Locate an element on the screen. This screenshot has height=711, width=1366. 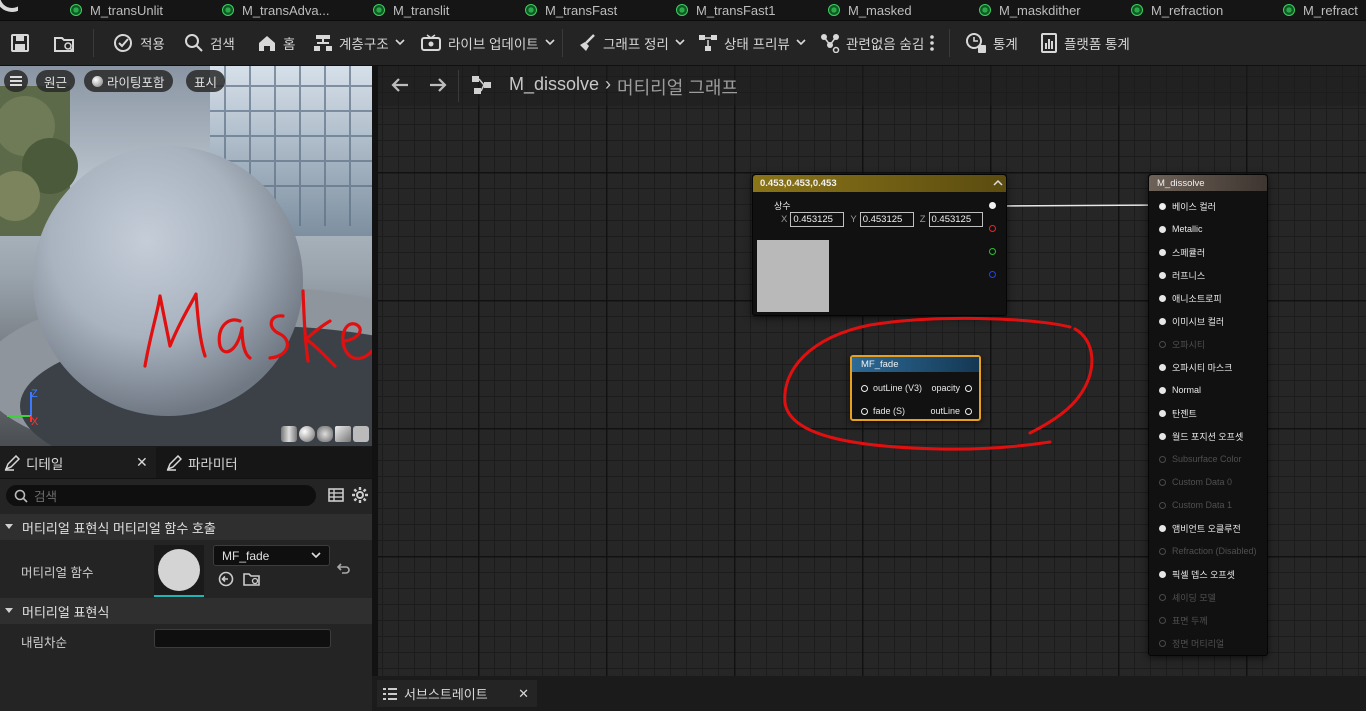
result-pin-row: Custom Data 0 is located at coordinates (1195, 482).